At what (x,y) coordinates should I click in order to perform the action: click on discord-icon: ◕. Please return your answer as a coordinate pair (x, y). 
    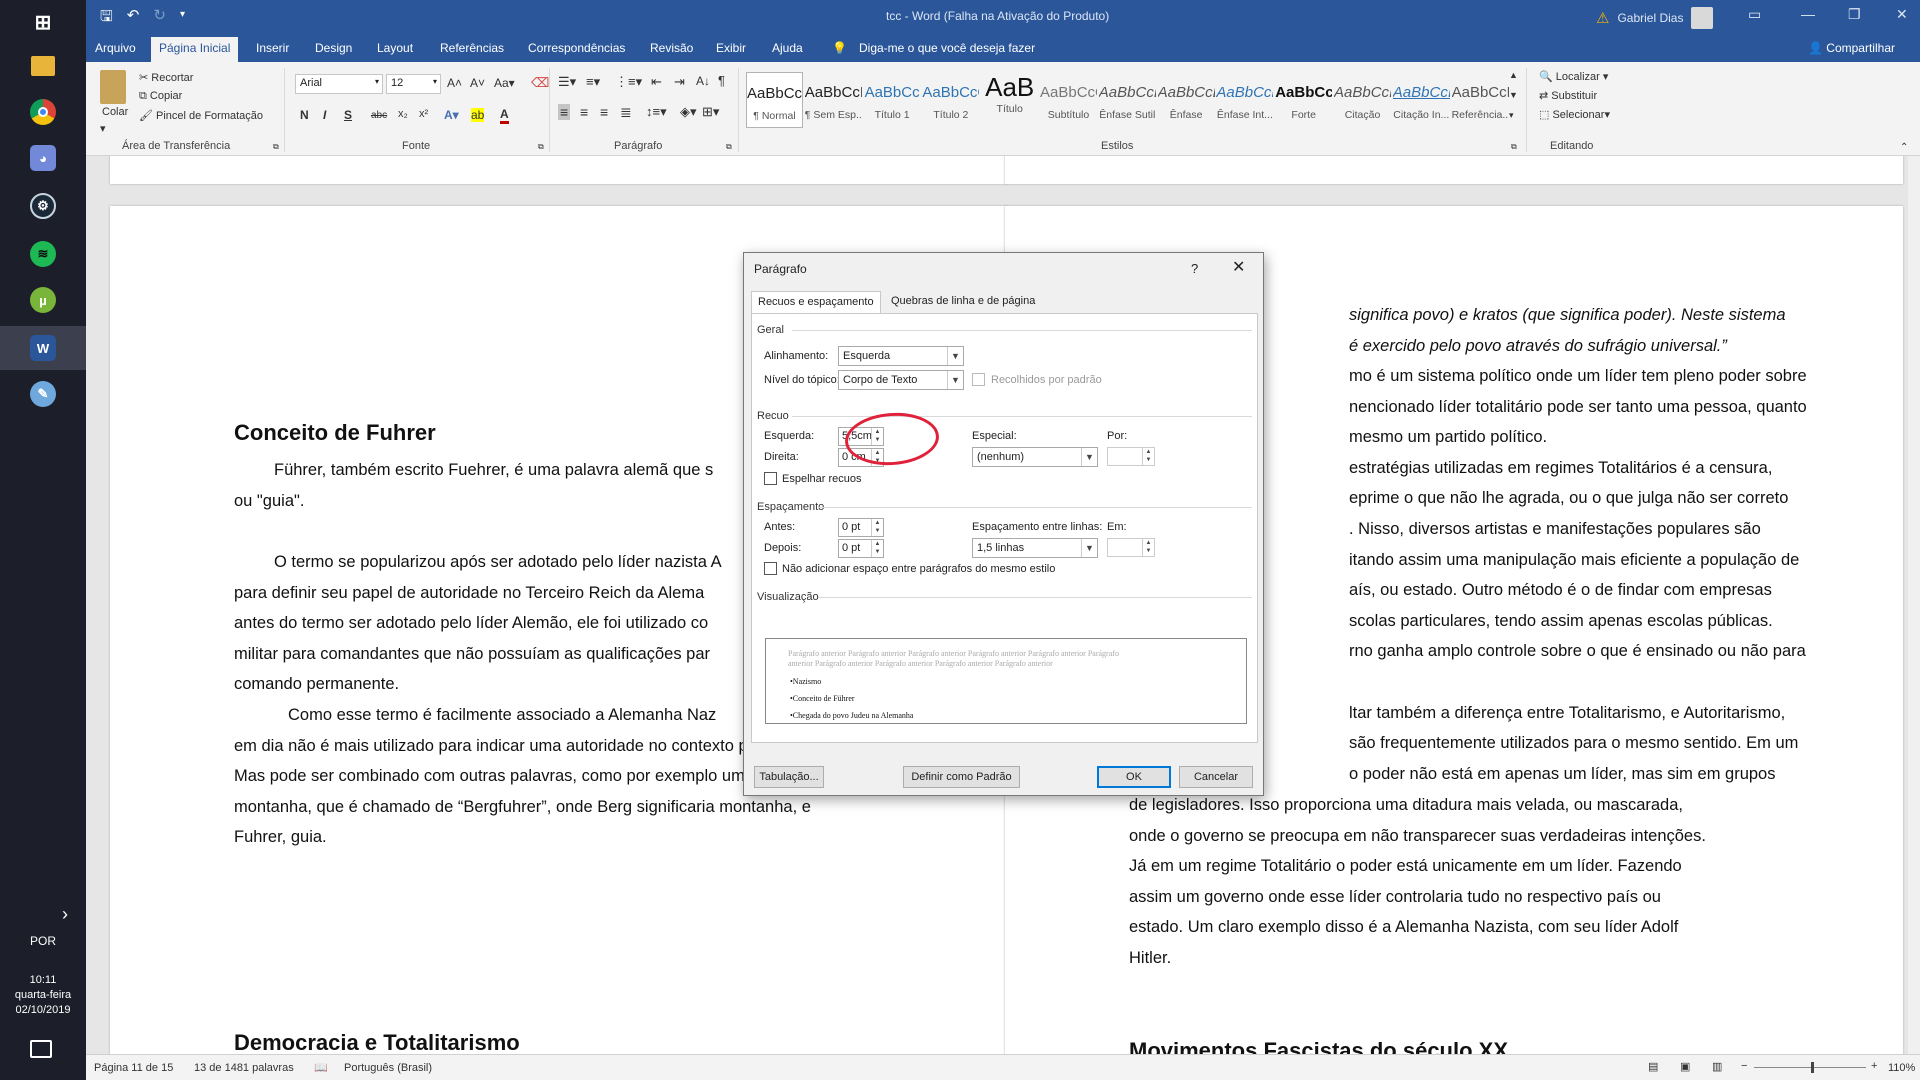
    Looking at the image, I should click on (43, 158).